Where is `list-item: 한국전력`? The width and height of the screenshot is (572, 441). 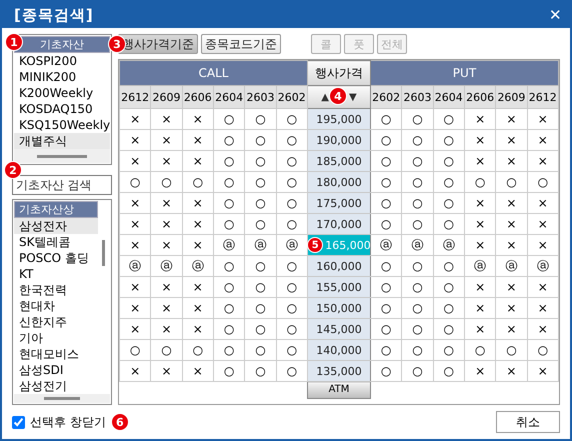
list-item: 한국전력 is located at coordinates (56, 290).